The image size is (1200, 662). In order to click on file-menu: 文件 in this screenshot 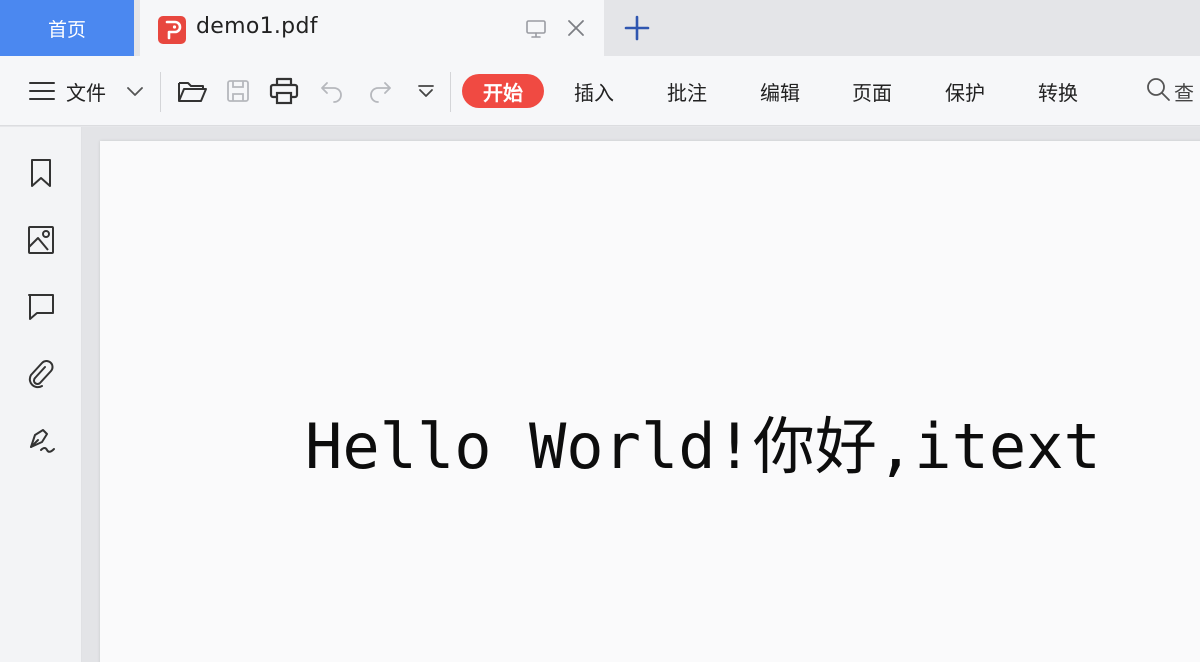, I will do `click(86, 91)`.